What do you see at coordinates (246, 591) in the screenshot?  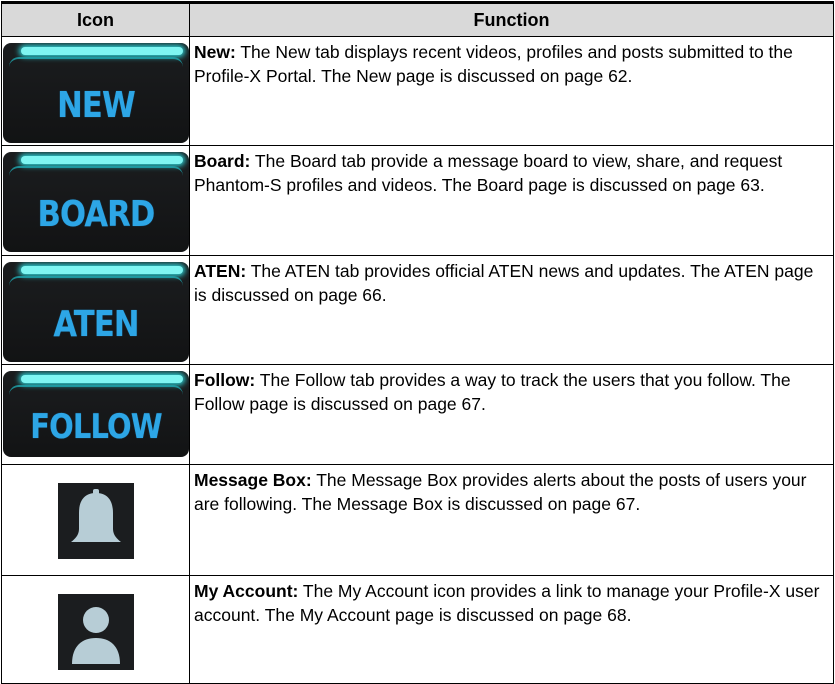 I see `function-title: My Account:` at bounding box center [246, 591].